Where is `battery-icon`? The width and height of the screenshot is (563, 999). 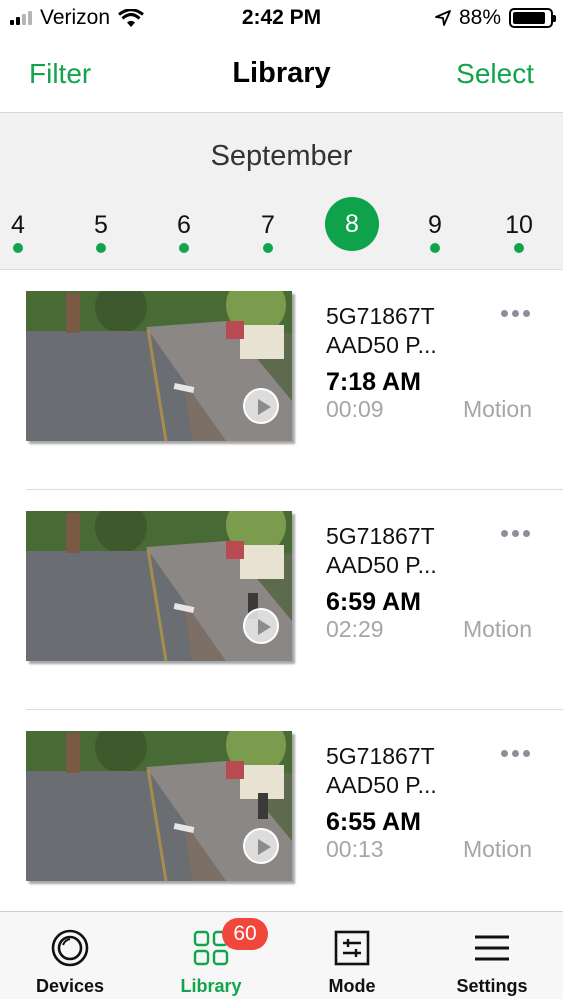
battery-icon is located at coordinates (532, 18).